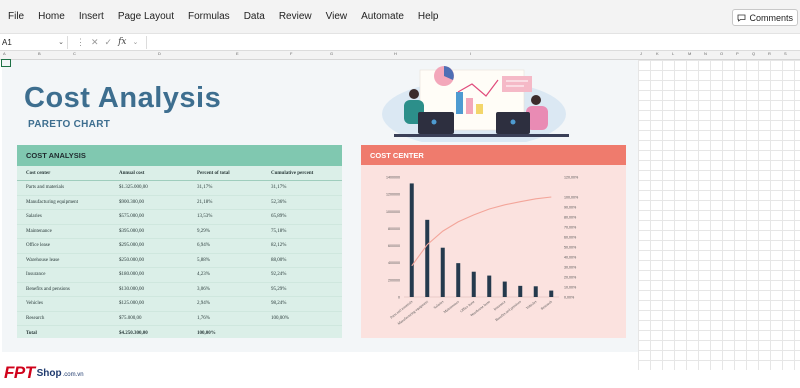 The height and width of the screenshot is (388, 800). I want to click on menu-review: Review, so click(295, 16).